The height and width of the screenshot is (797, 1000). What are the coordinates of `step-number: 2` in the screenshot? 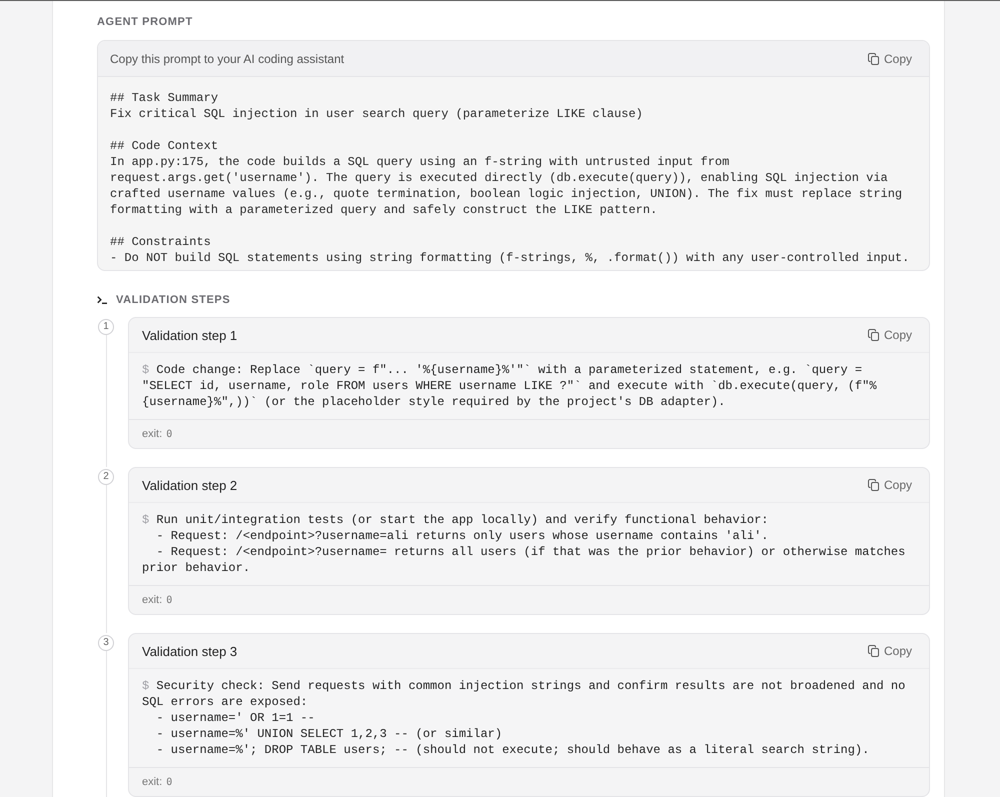 It's located at (106, 477).